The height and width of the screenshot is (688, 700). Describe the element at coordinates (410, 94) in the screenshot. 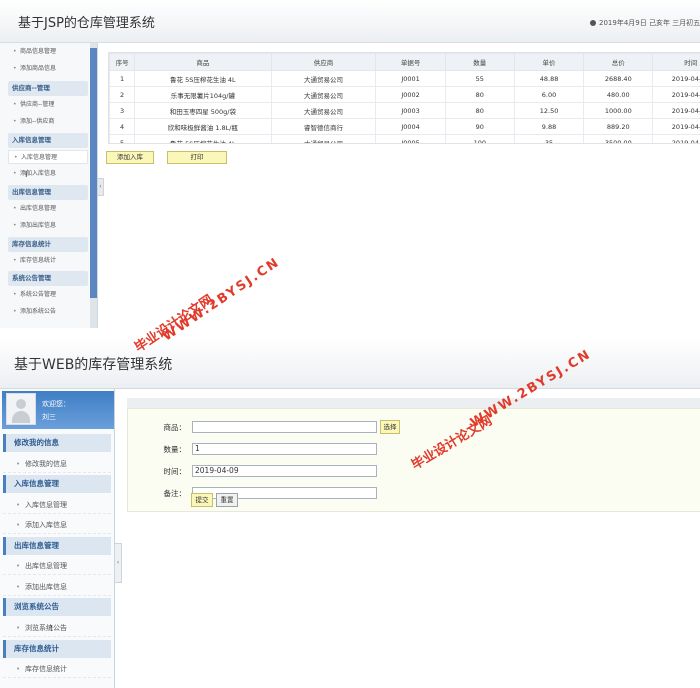

I see `table-cell: J0002` at that location.